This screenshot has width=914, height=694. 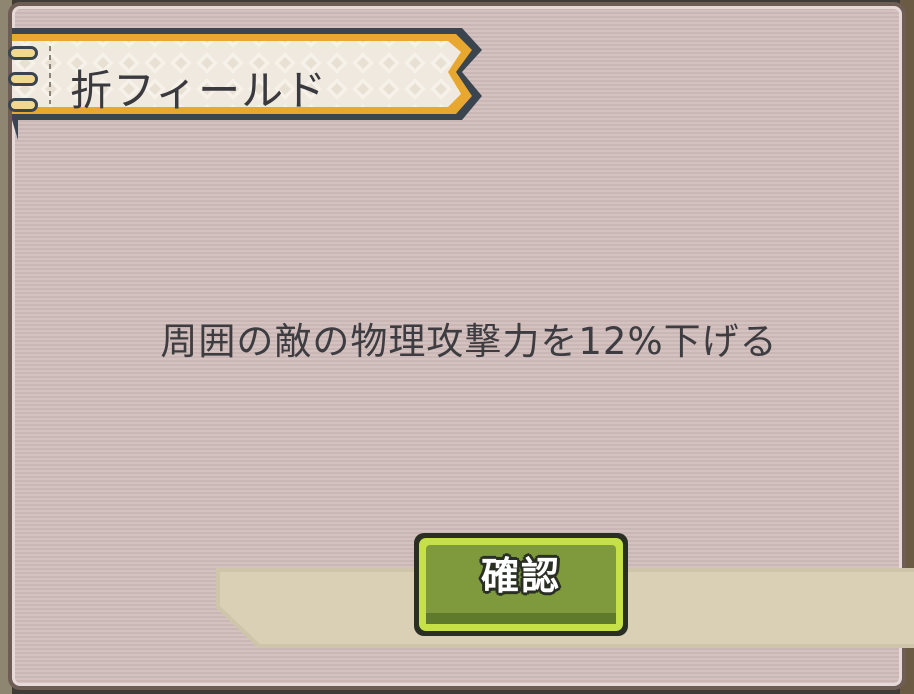 What do you see at coordinates (199, 90) in the screenshot?
I see `dialog-title: 折フィールド` at bounding box center [199, 90].